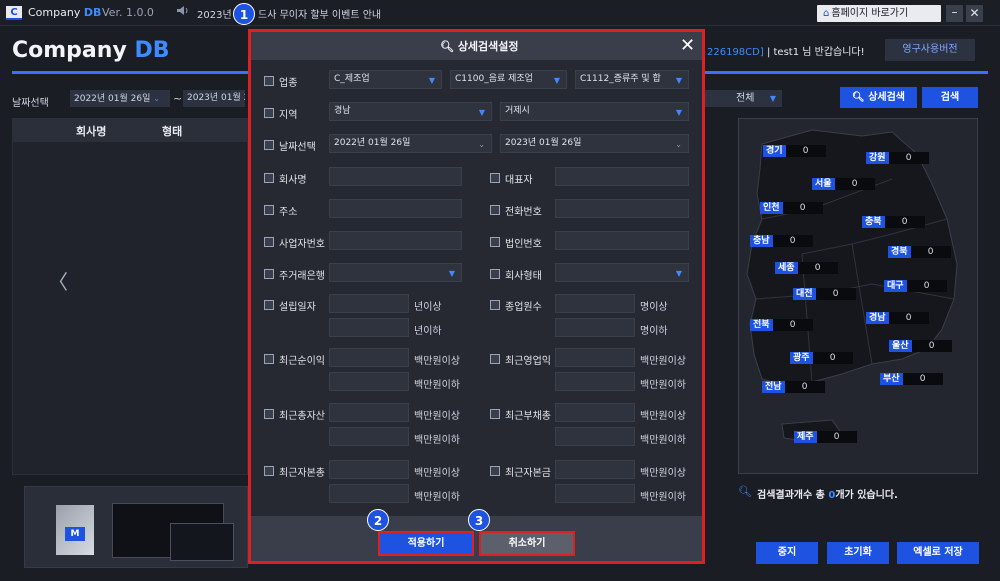  Describe the element at coordinates (595, 357) in the screenshot. I see `op-income-min-input` at that location.